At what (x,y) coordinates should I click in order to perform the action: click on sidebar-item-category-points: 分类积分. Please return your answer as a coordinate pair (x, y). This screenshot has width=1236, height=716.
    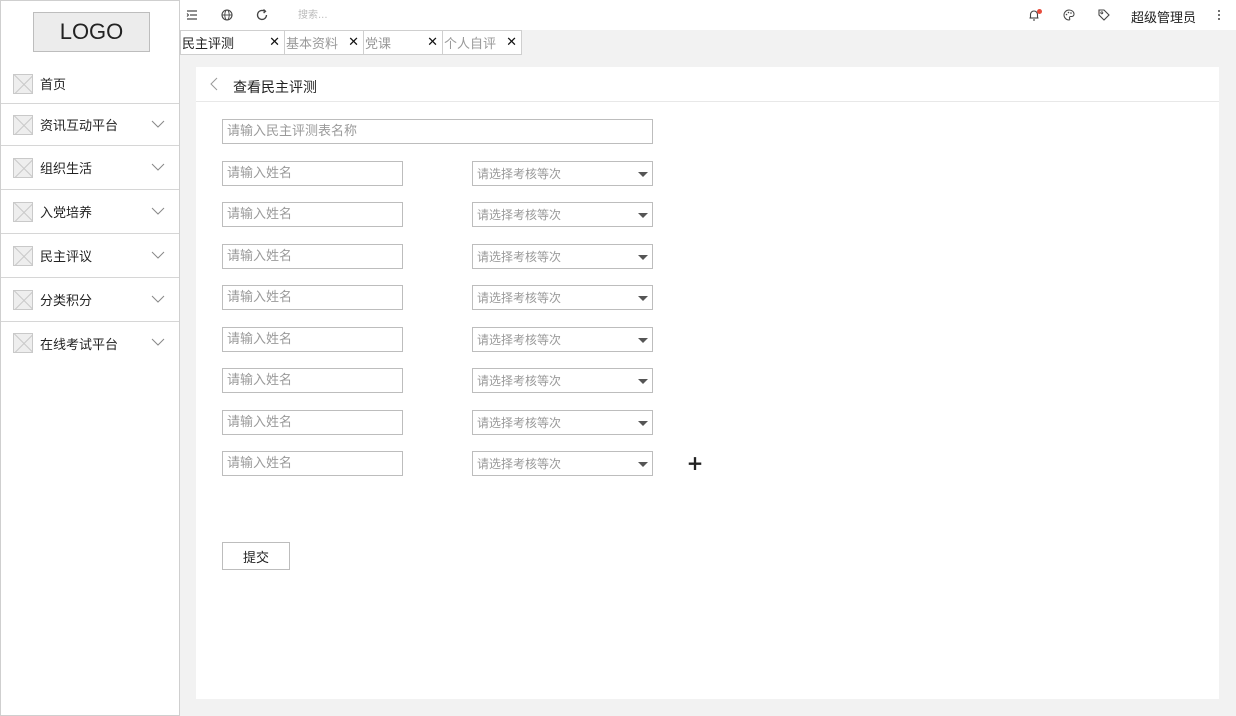
    Looking at the image, I should click on (90, 300).